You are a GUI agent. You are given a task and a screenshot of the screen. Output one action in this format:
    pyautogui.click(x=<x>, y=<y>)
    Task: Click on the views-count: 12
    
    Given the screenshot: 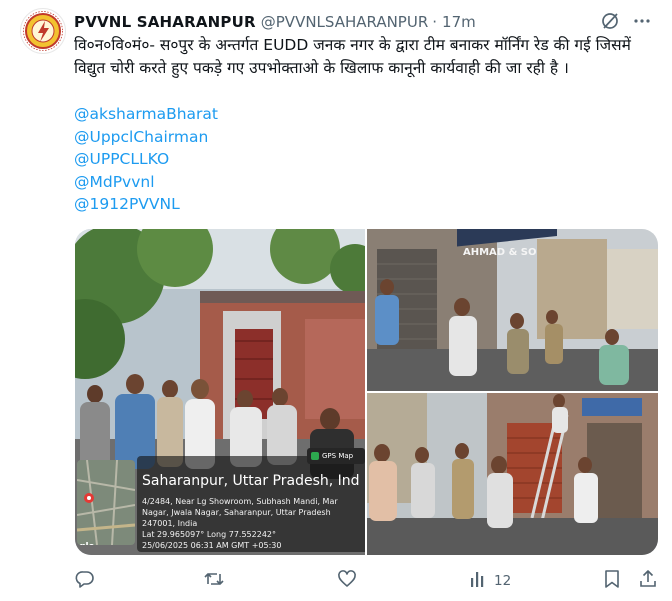 What is the action you would take?
    pyautogui.click(x=503, y=581)
    